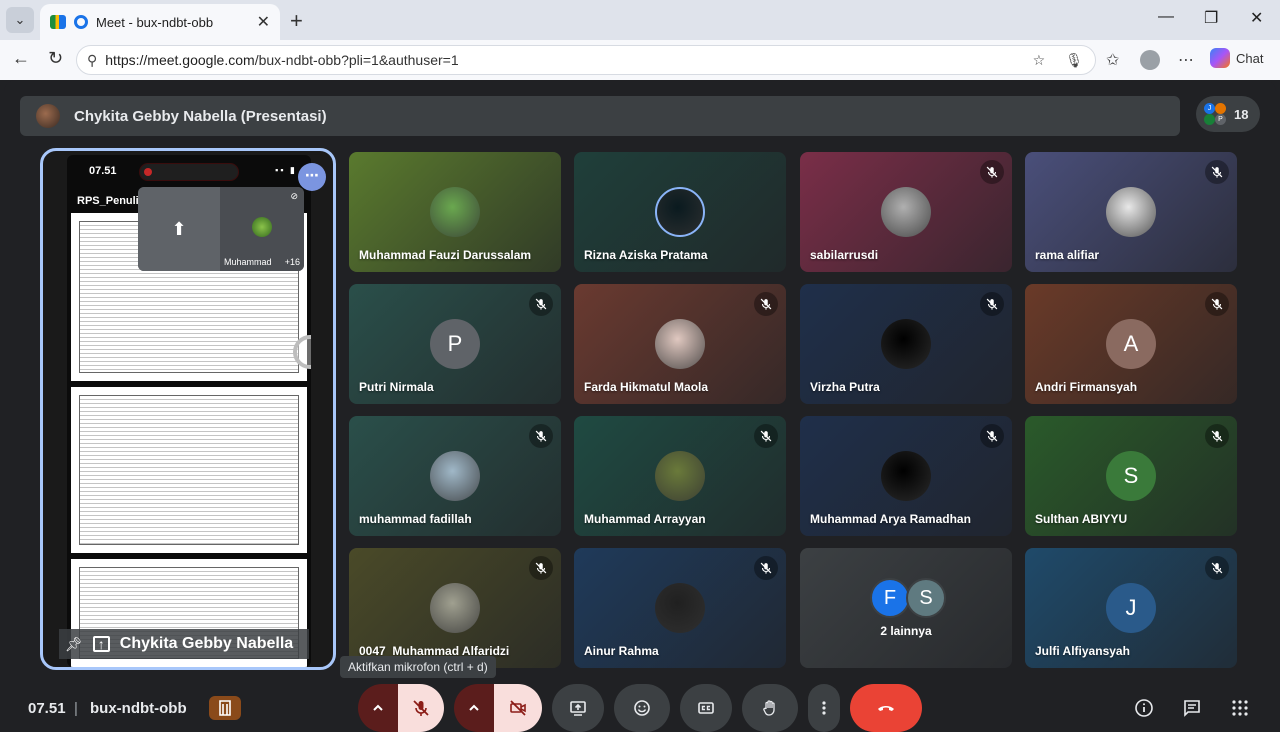 This screenshot has height=732, width=1280. I want to click on close-window-button: ✕, so click(1256, 18).